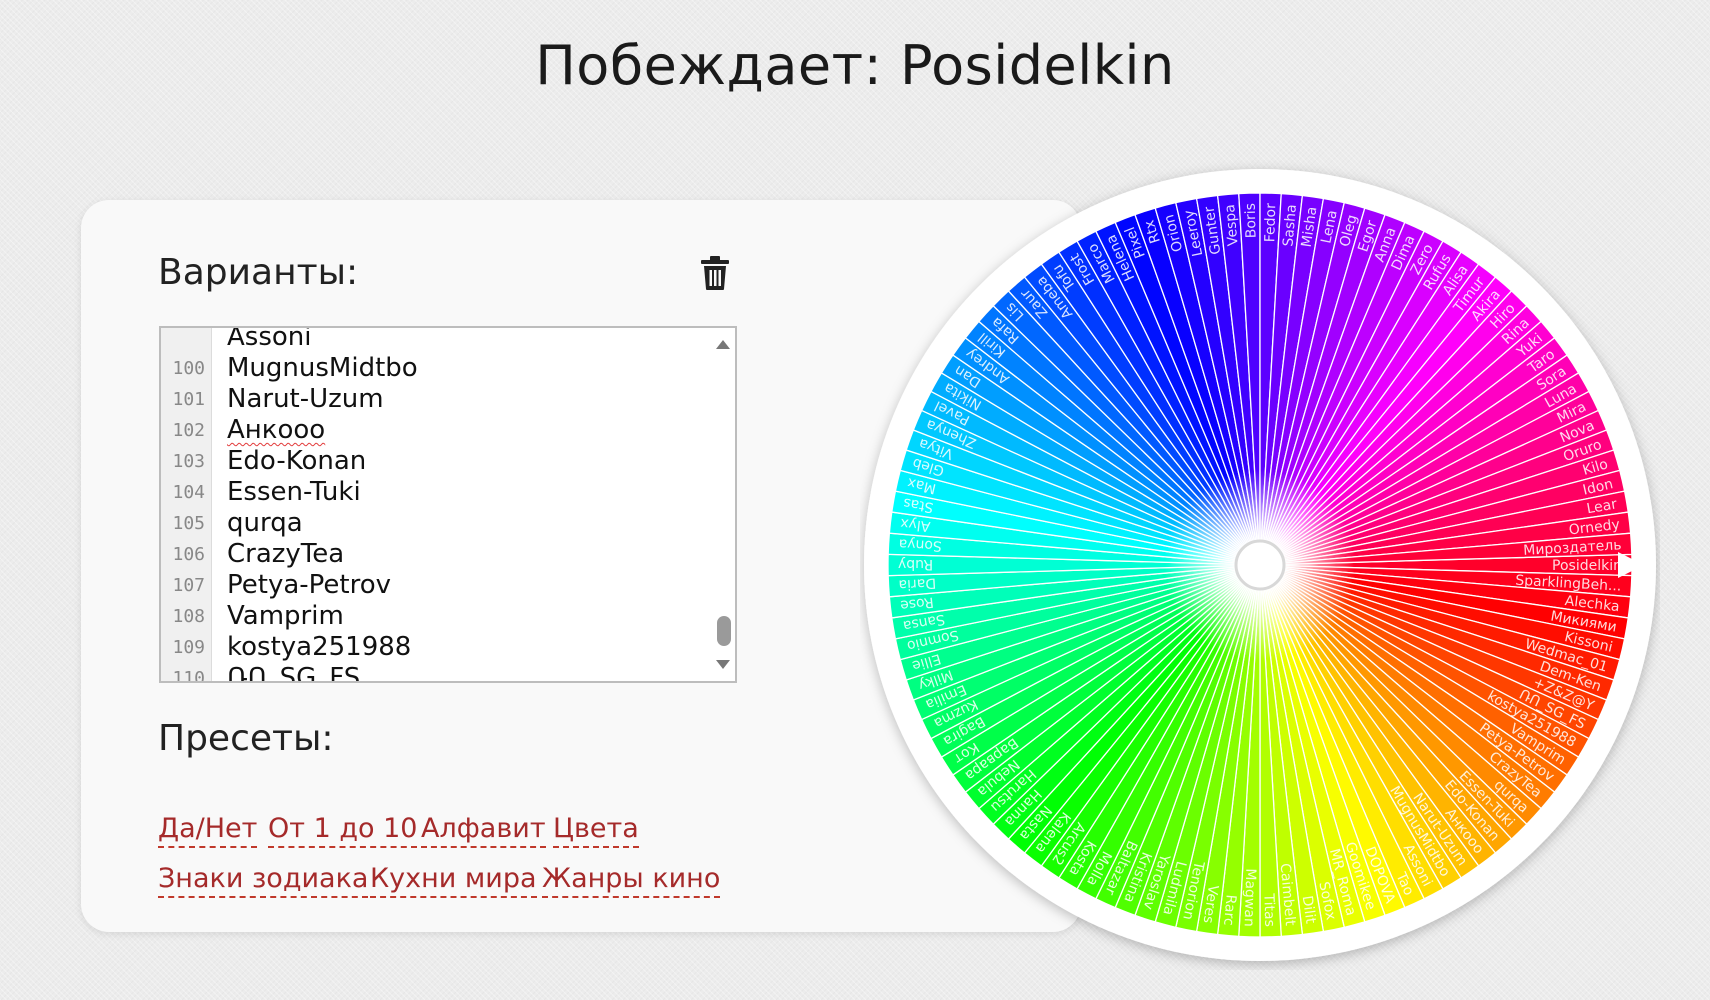 This screenshot has width=1710, height=1000. I want to click on variant-text: CrazyTea, so click(285, 554).